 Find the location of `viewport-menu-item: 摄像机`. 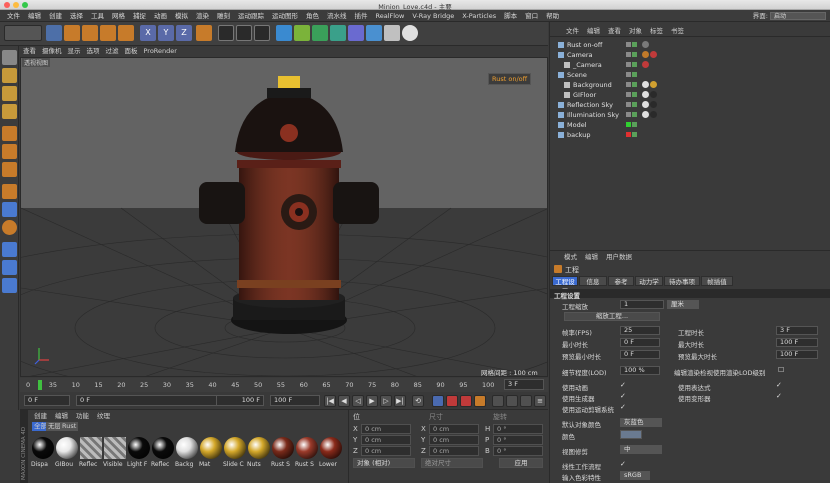

viewport-menu-item: 摄像机 is located at coordinates (52, 51).